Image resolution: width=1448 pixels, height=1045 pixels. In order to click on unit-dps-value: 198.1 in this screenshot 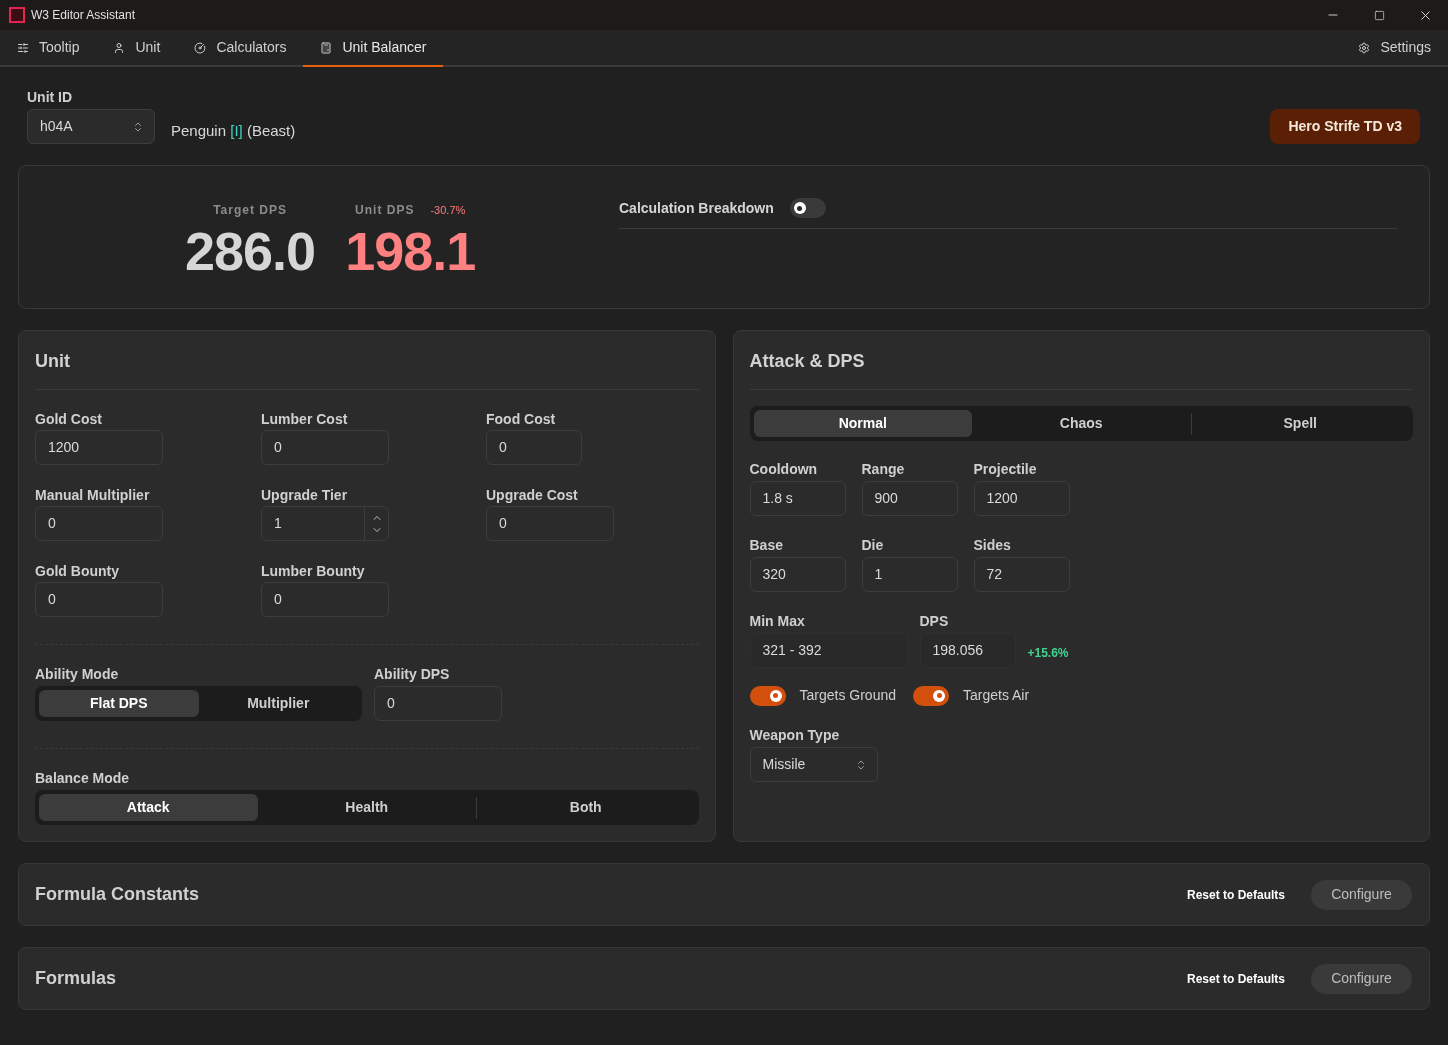, I will do `click(410, 251)`.